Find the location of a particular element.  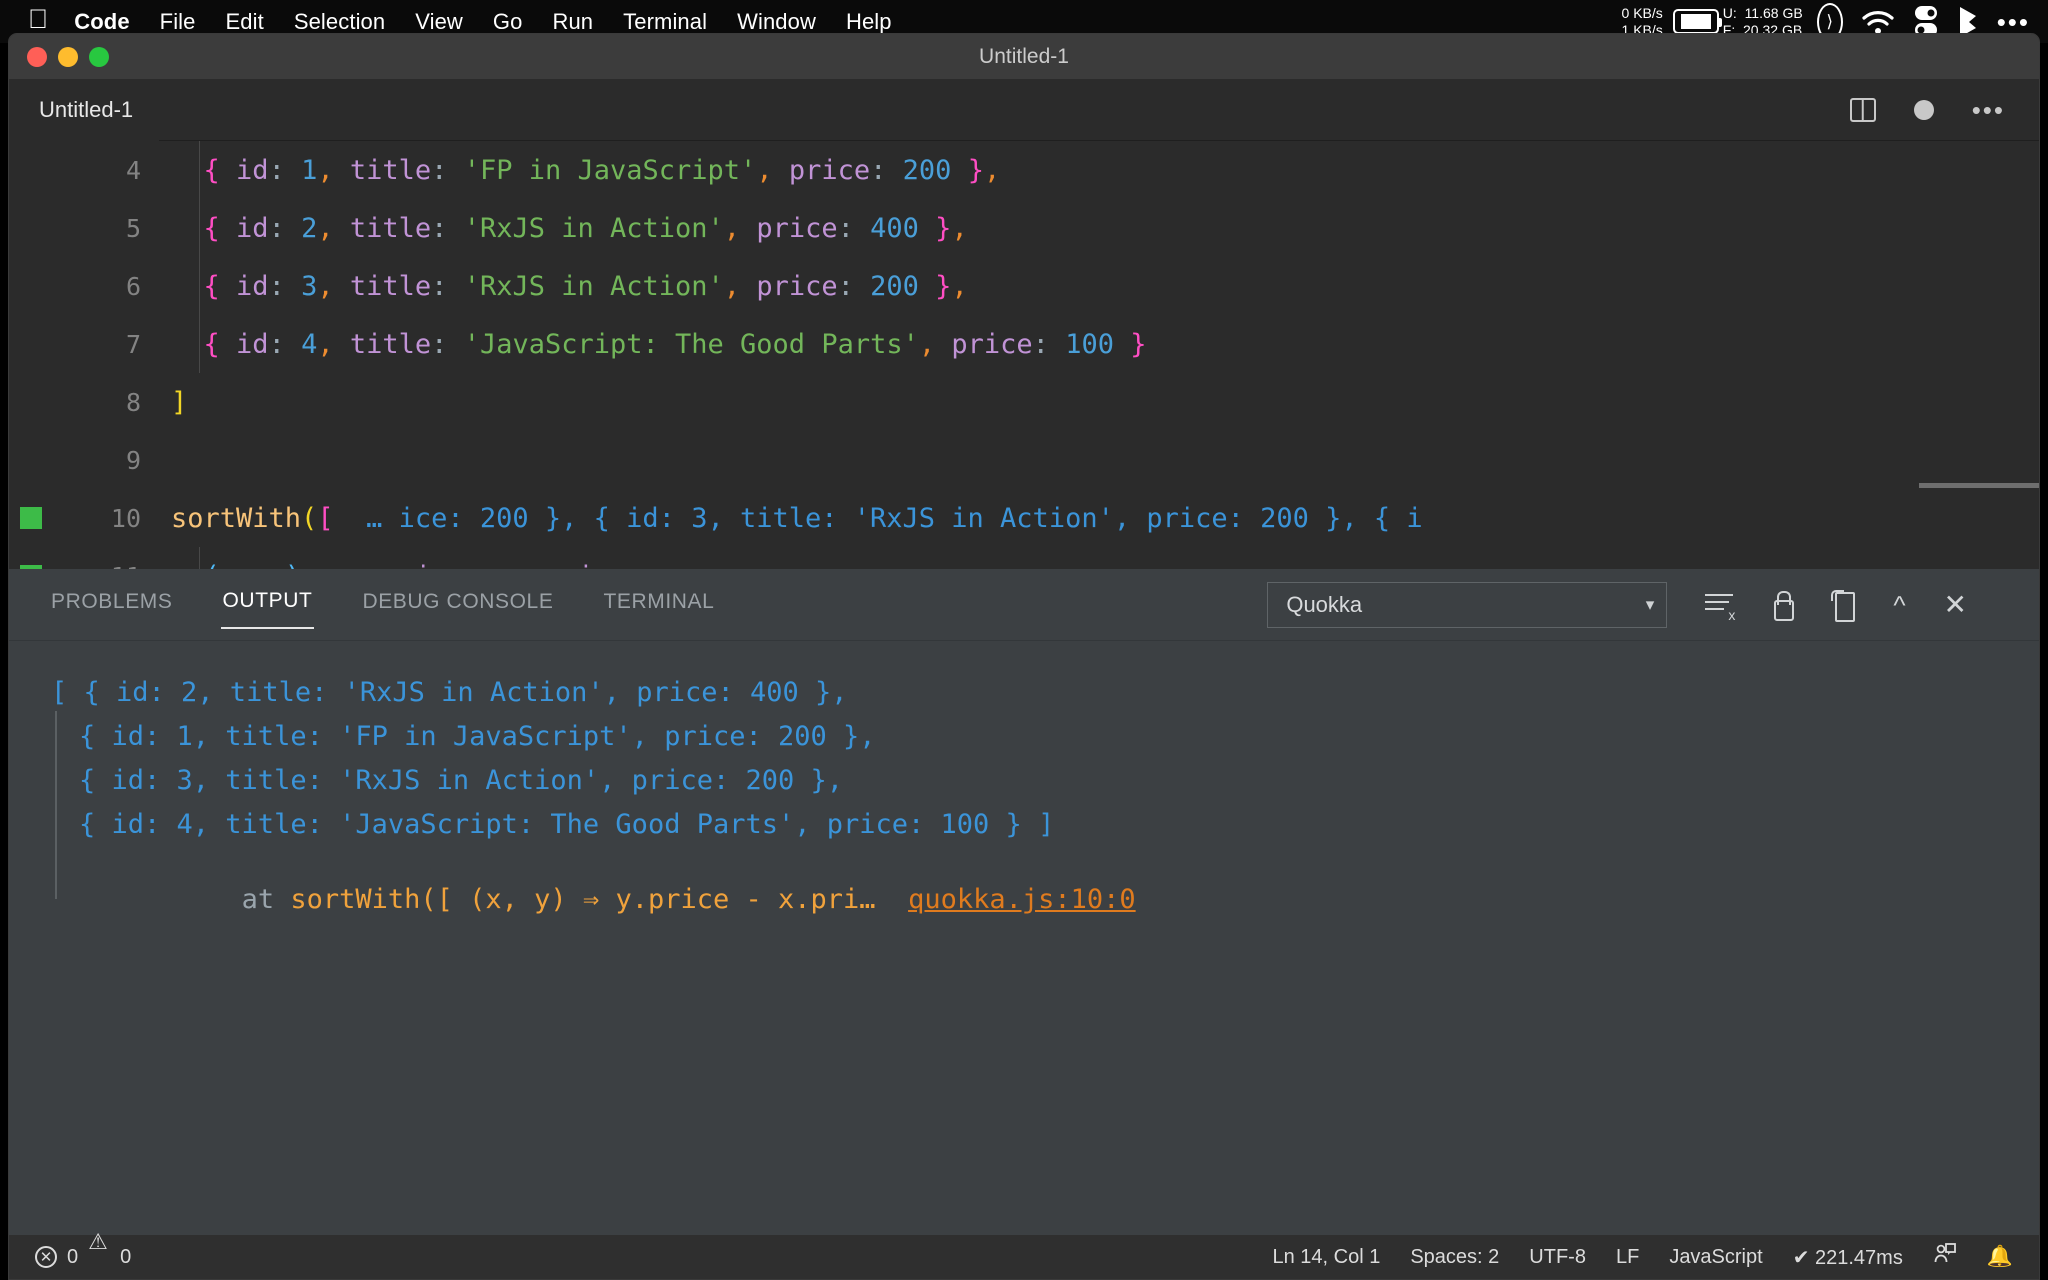

code-token: sortWith is located at coordinates (236, 518).